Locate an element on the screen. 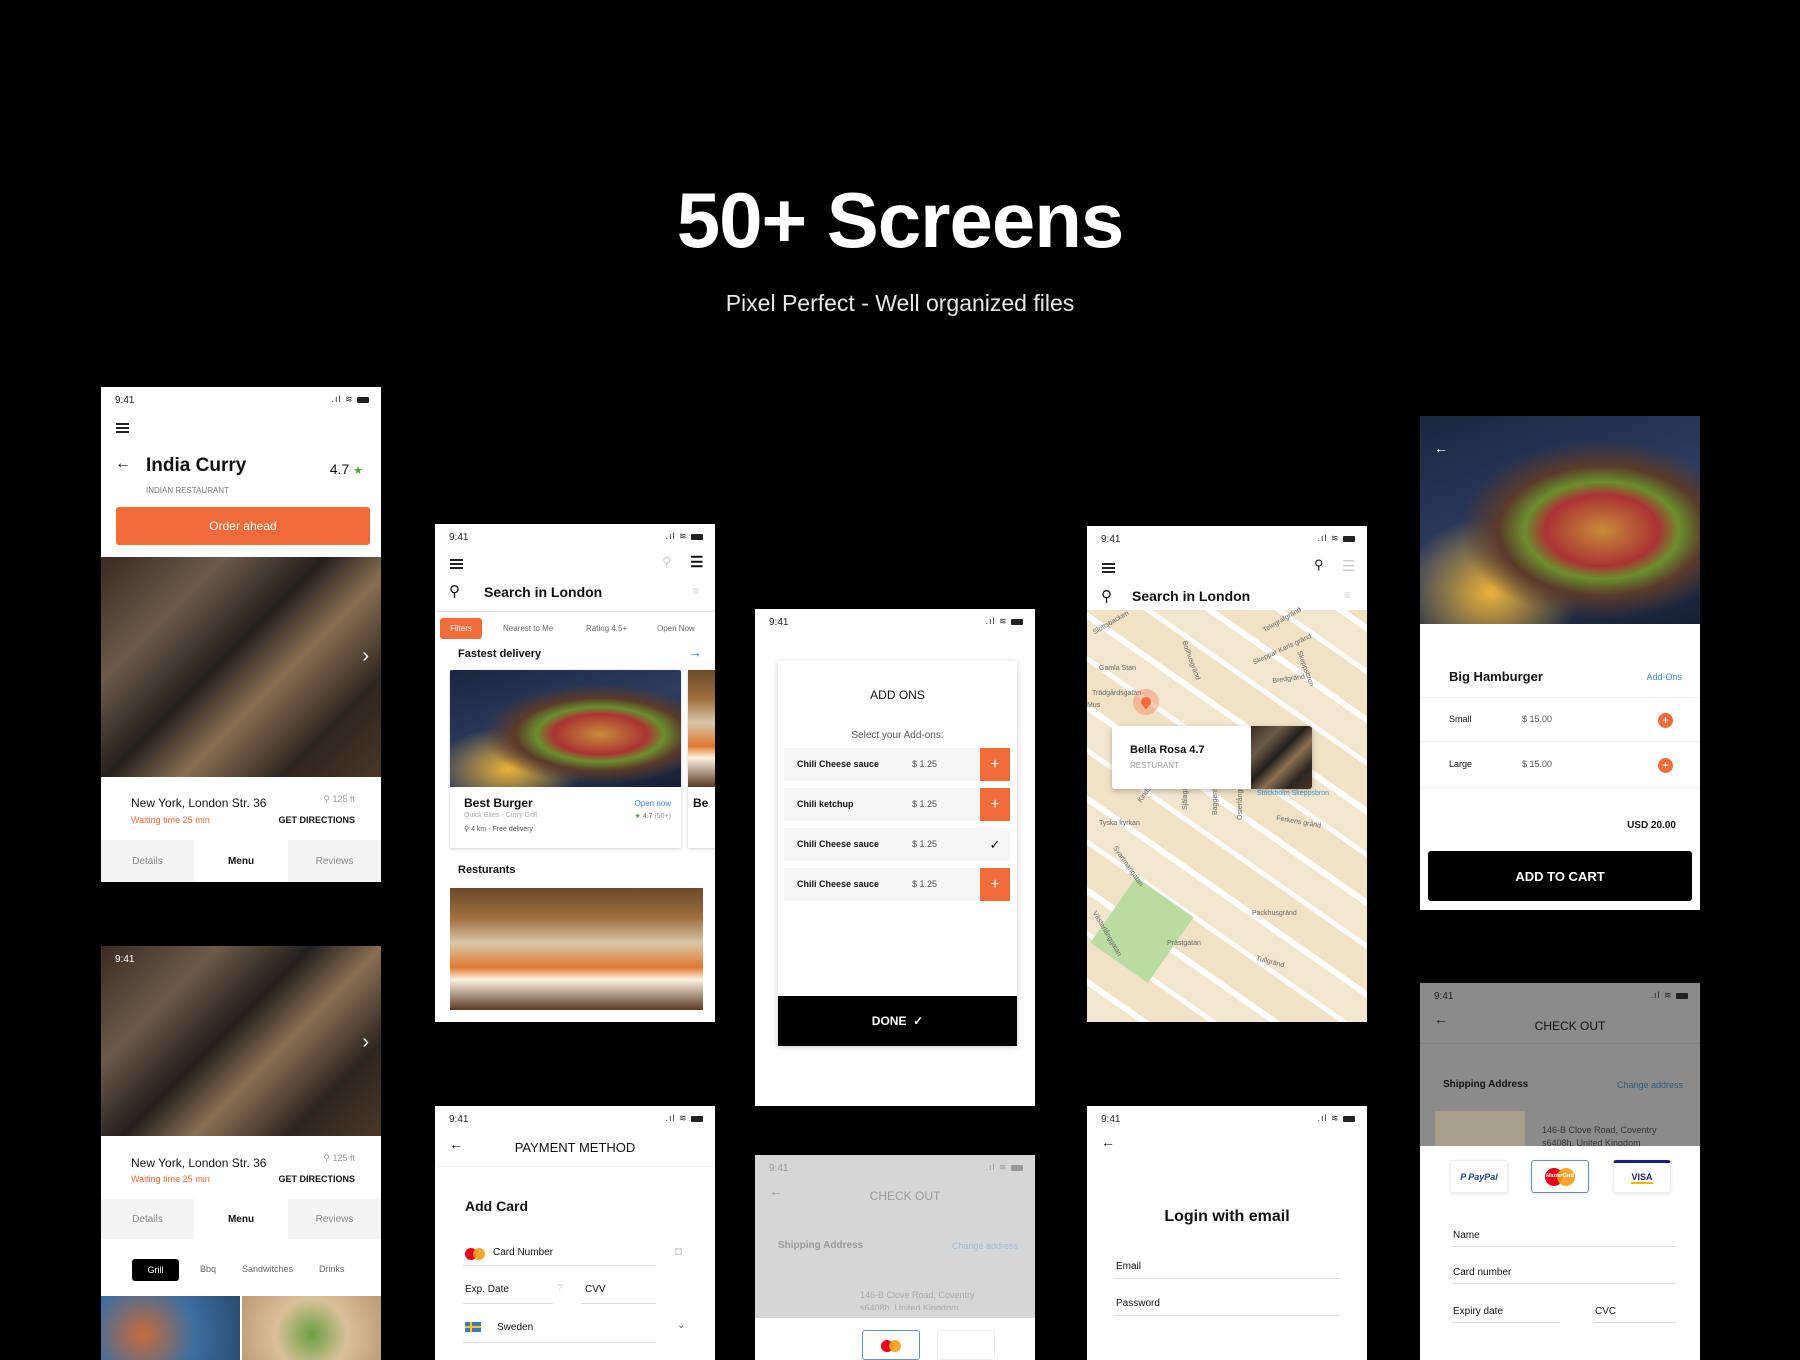 Image resolution: width=1800 pixels, height=1360 pixels. cvv-field: CVV is located at coordinates (595, 1289).